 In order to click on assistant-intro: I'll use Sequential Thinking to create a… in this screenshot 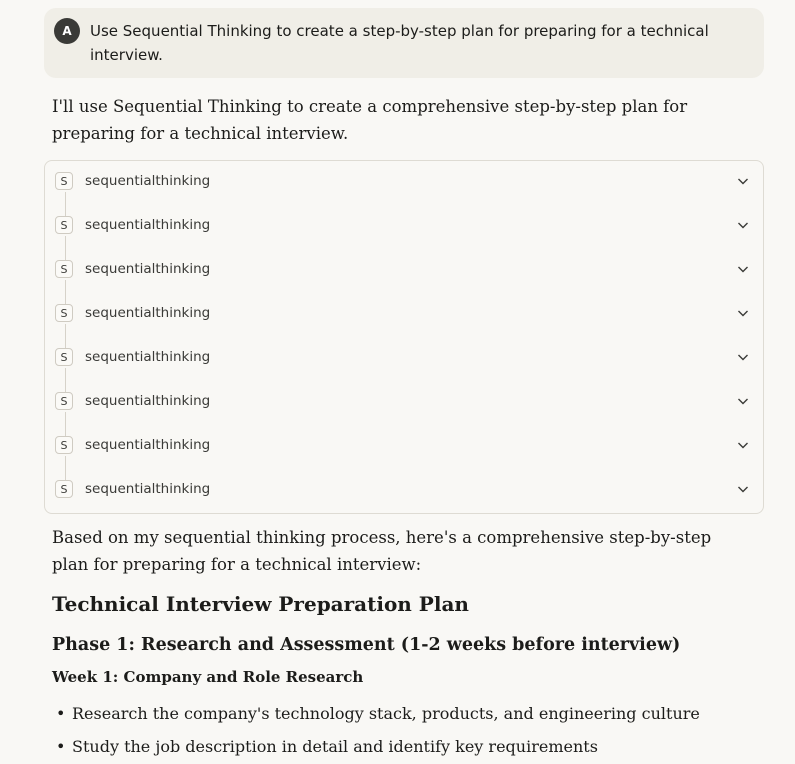, I will do `click(370, 120)`.